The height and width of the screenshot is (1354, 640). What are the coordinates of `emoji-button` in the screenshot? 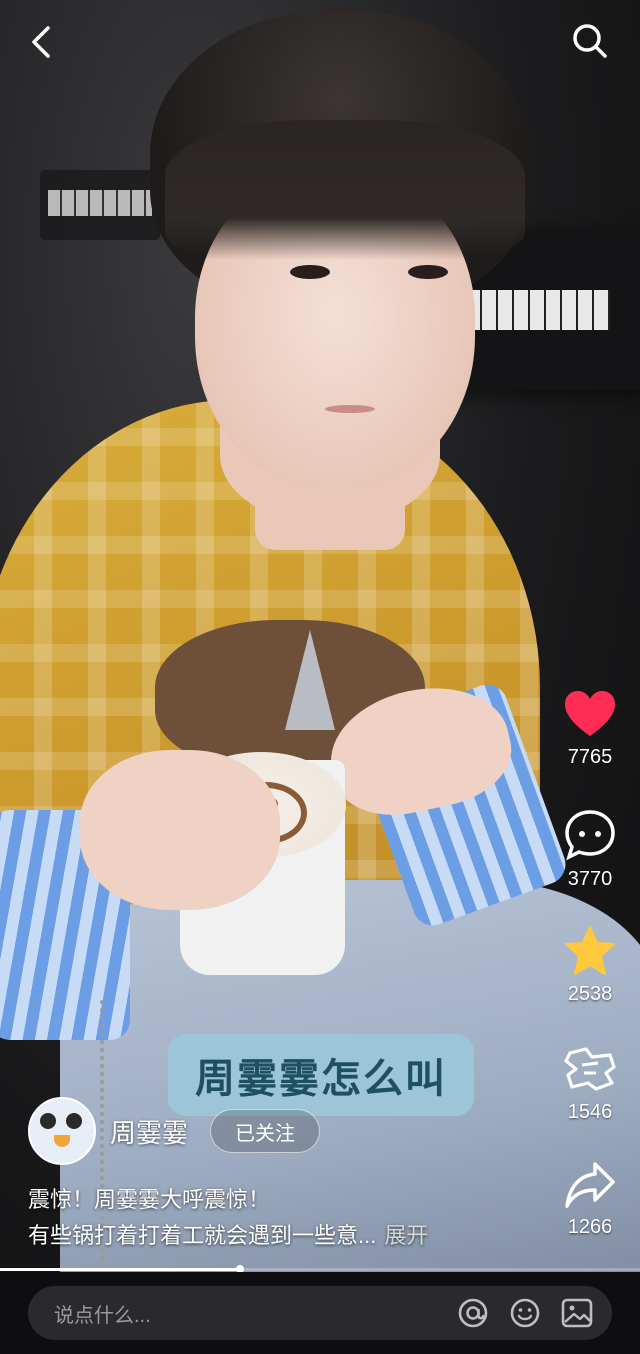 It's located at (525, 1313).